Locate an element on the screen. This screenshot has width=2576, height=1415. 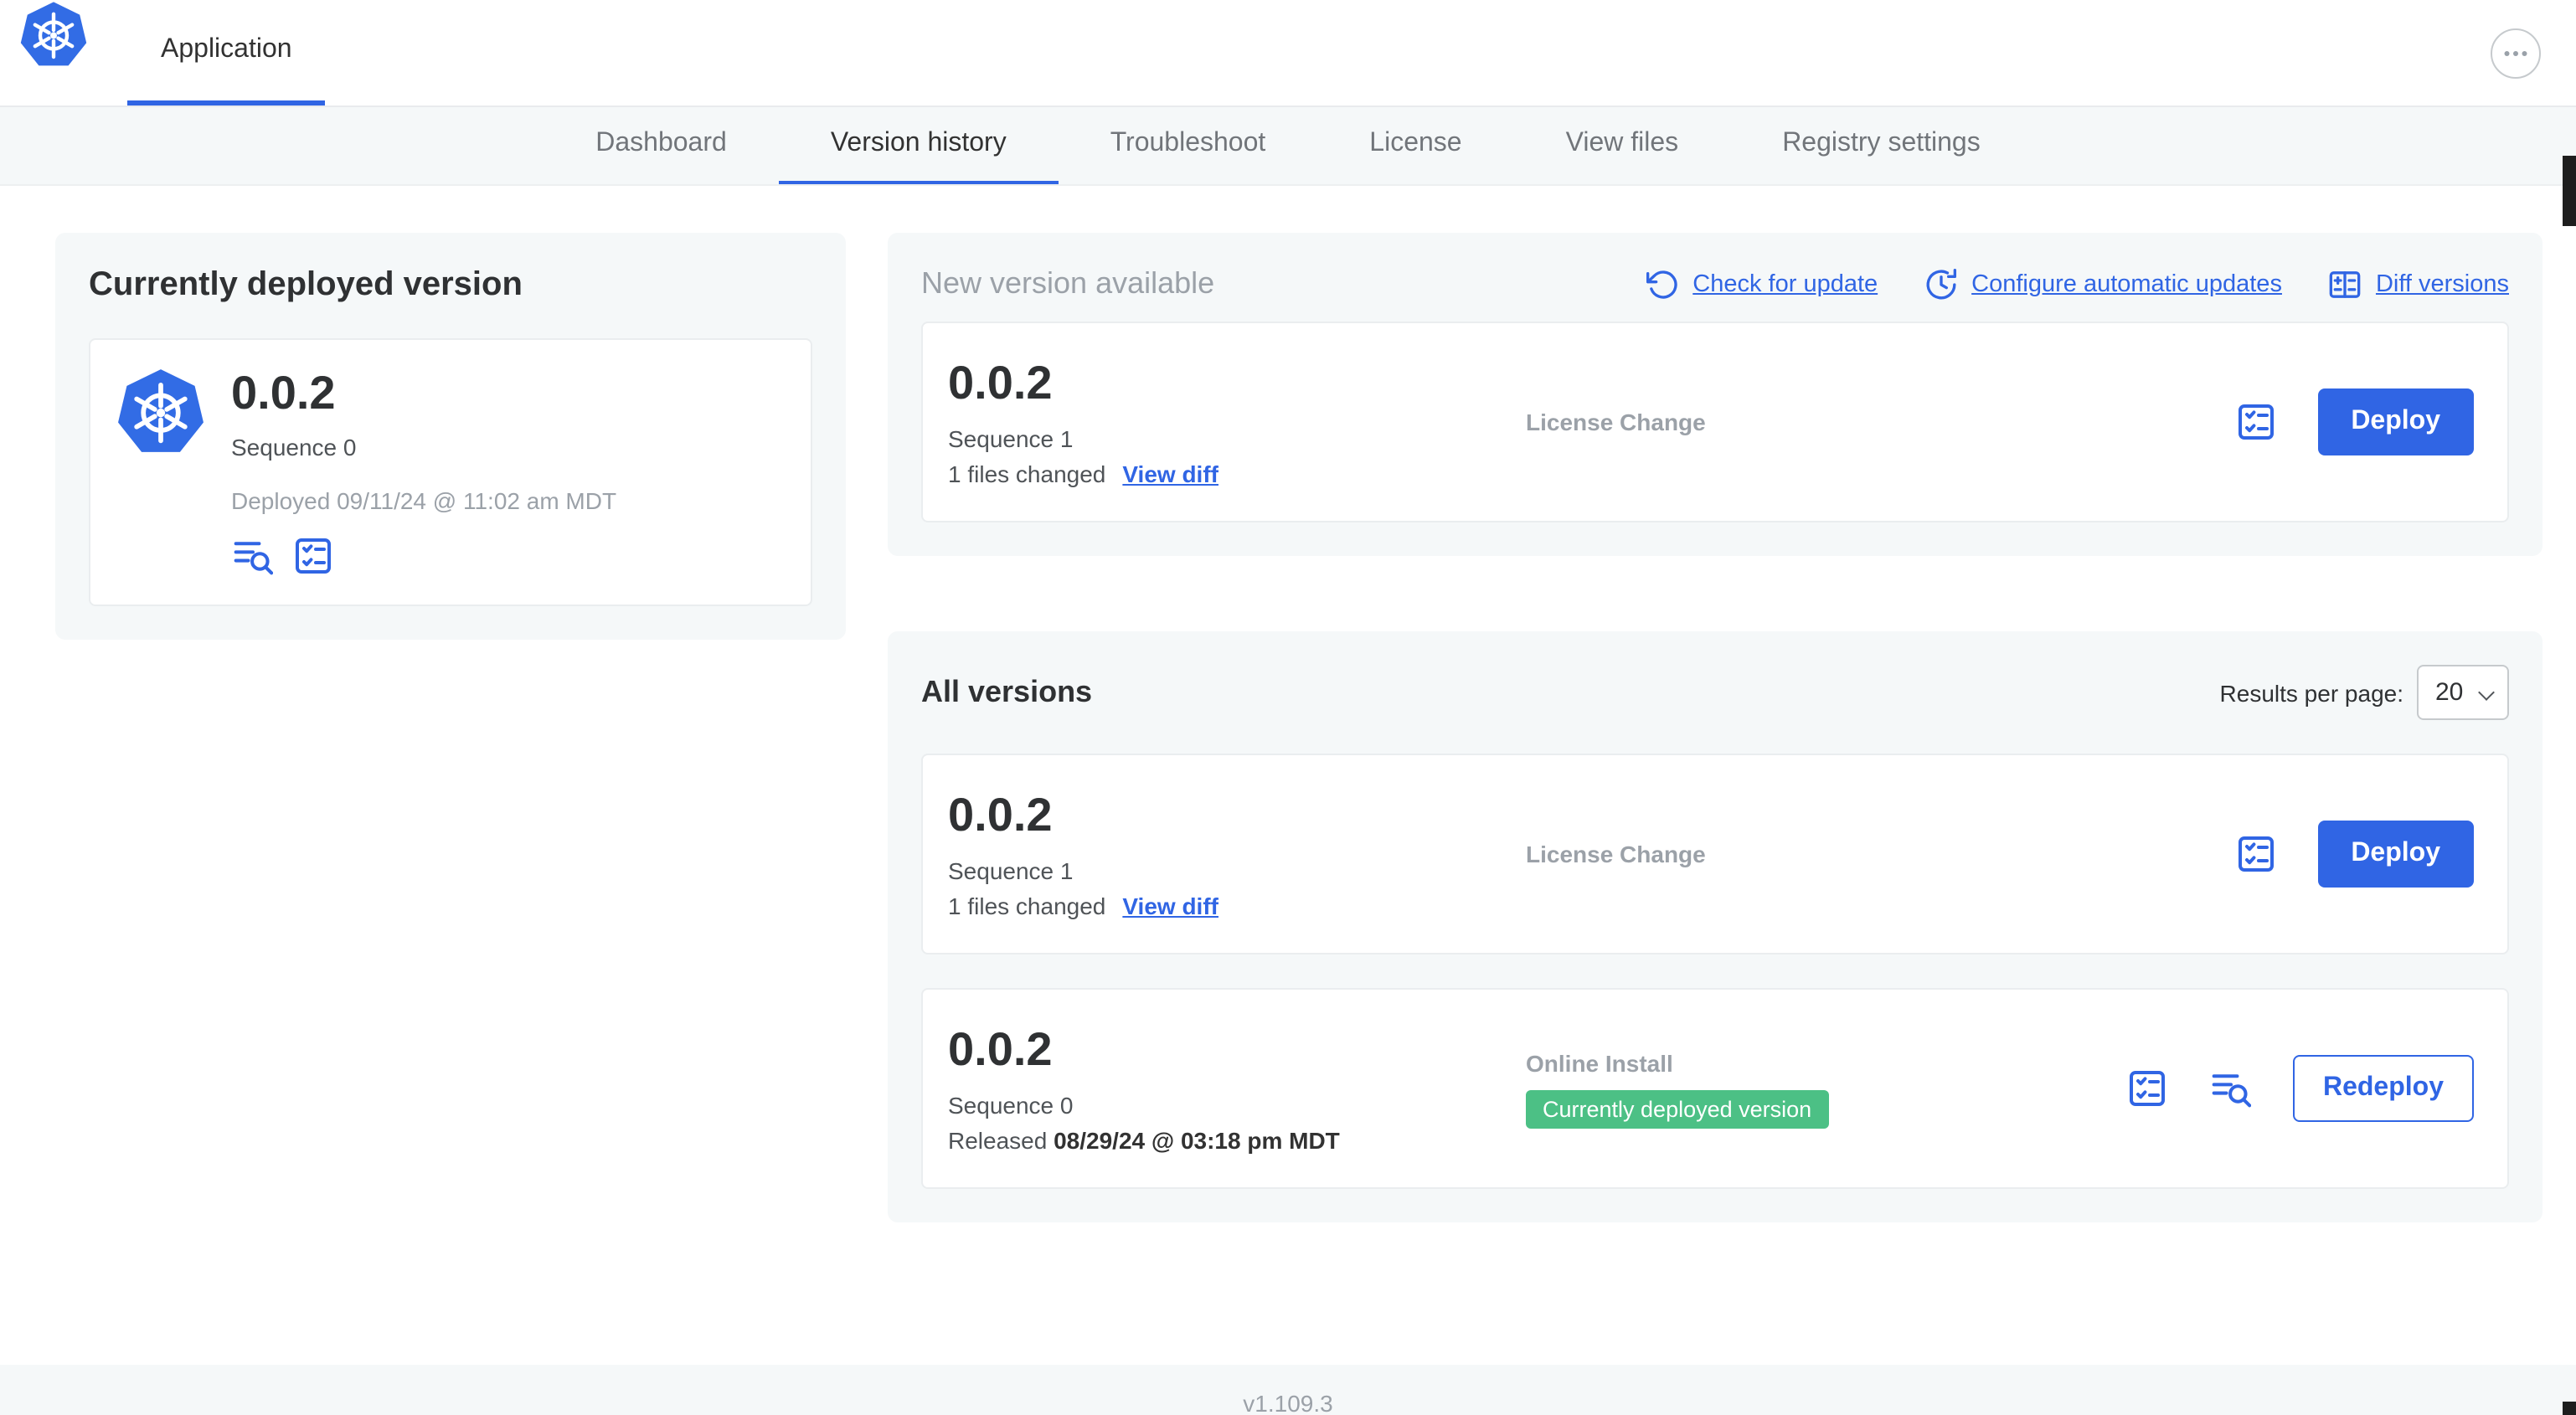
configure-automatic-updates-link: Configure automatic updates is located at coordinates (2103, 284).